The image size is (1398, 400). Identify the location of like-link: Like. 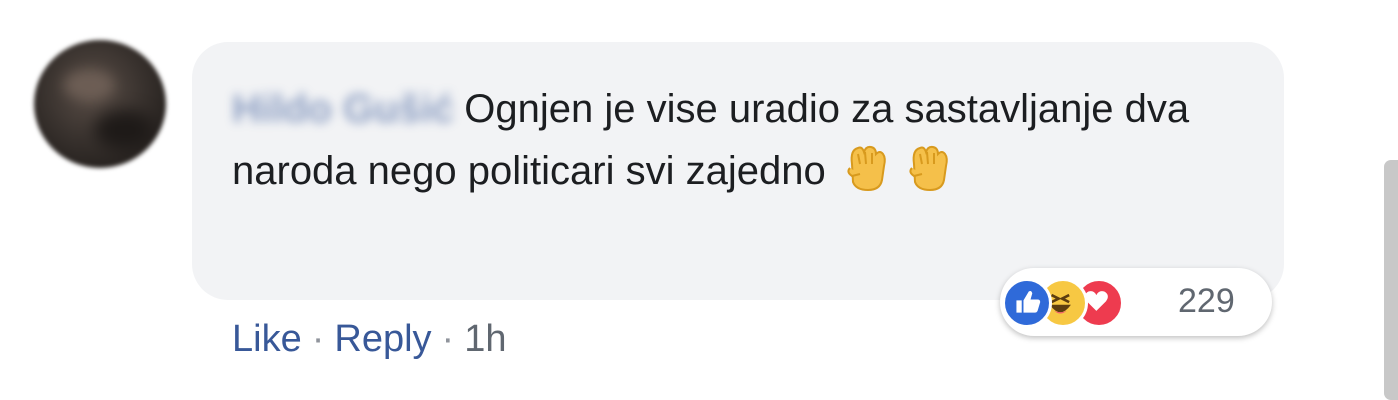
(267, 339).